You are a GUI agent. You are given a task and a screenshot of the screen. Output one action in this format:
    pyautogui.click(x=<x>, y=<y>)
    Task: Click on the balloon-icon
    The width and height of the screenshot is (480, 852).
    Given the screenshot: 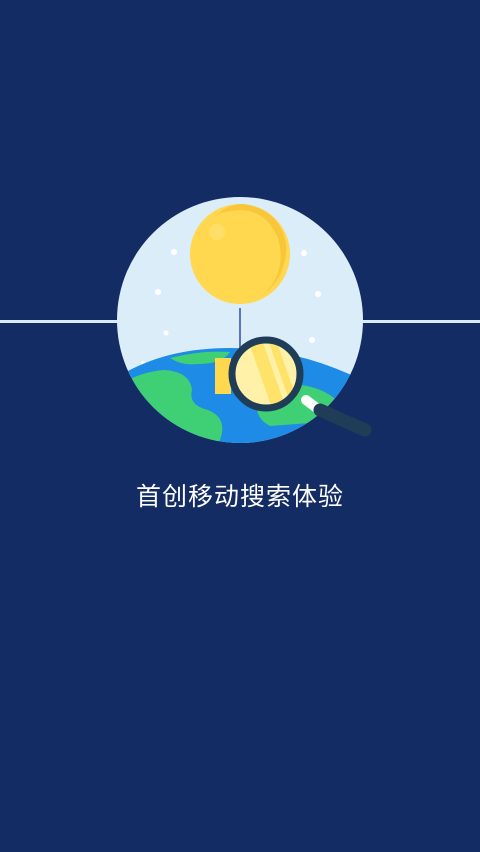 What is the action you would take?
    pyautogui.click(x=240, y=254)
    